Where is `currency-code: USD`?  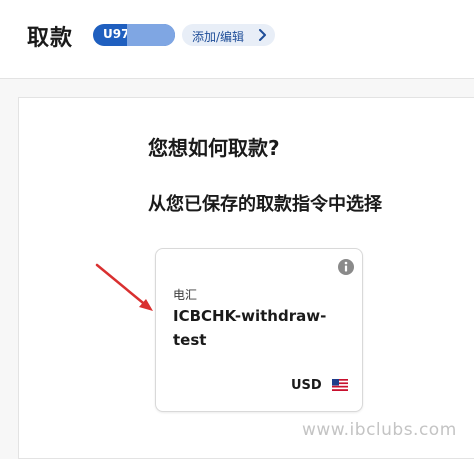 currency-code: USD is located at coordinates (306, 385).